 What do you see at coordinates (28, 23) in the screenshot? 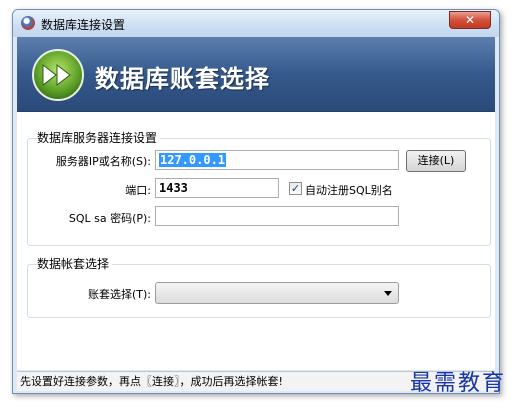
I see `app-icon` at bounding box center [28, 23].